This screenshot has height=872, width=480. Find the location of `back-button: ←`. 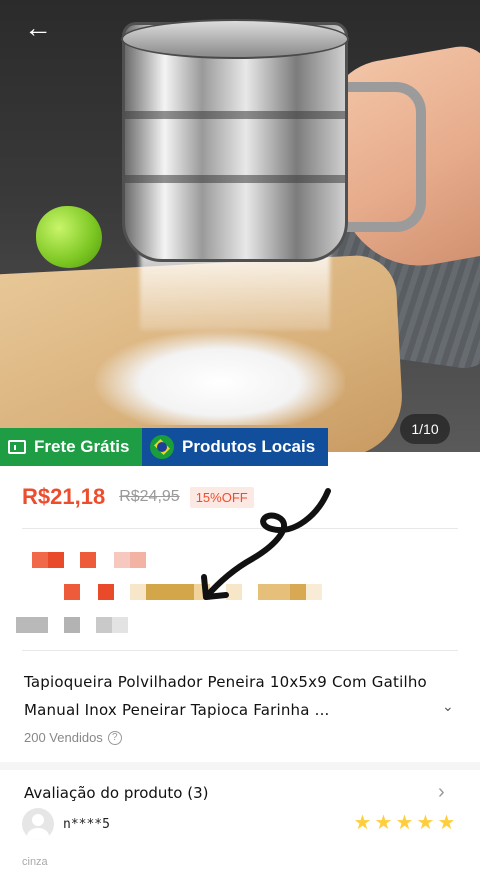

back-button: ← is located at coordinates (38, 28).